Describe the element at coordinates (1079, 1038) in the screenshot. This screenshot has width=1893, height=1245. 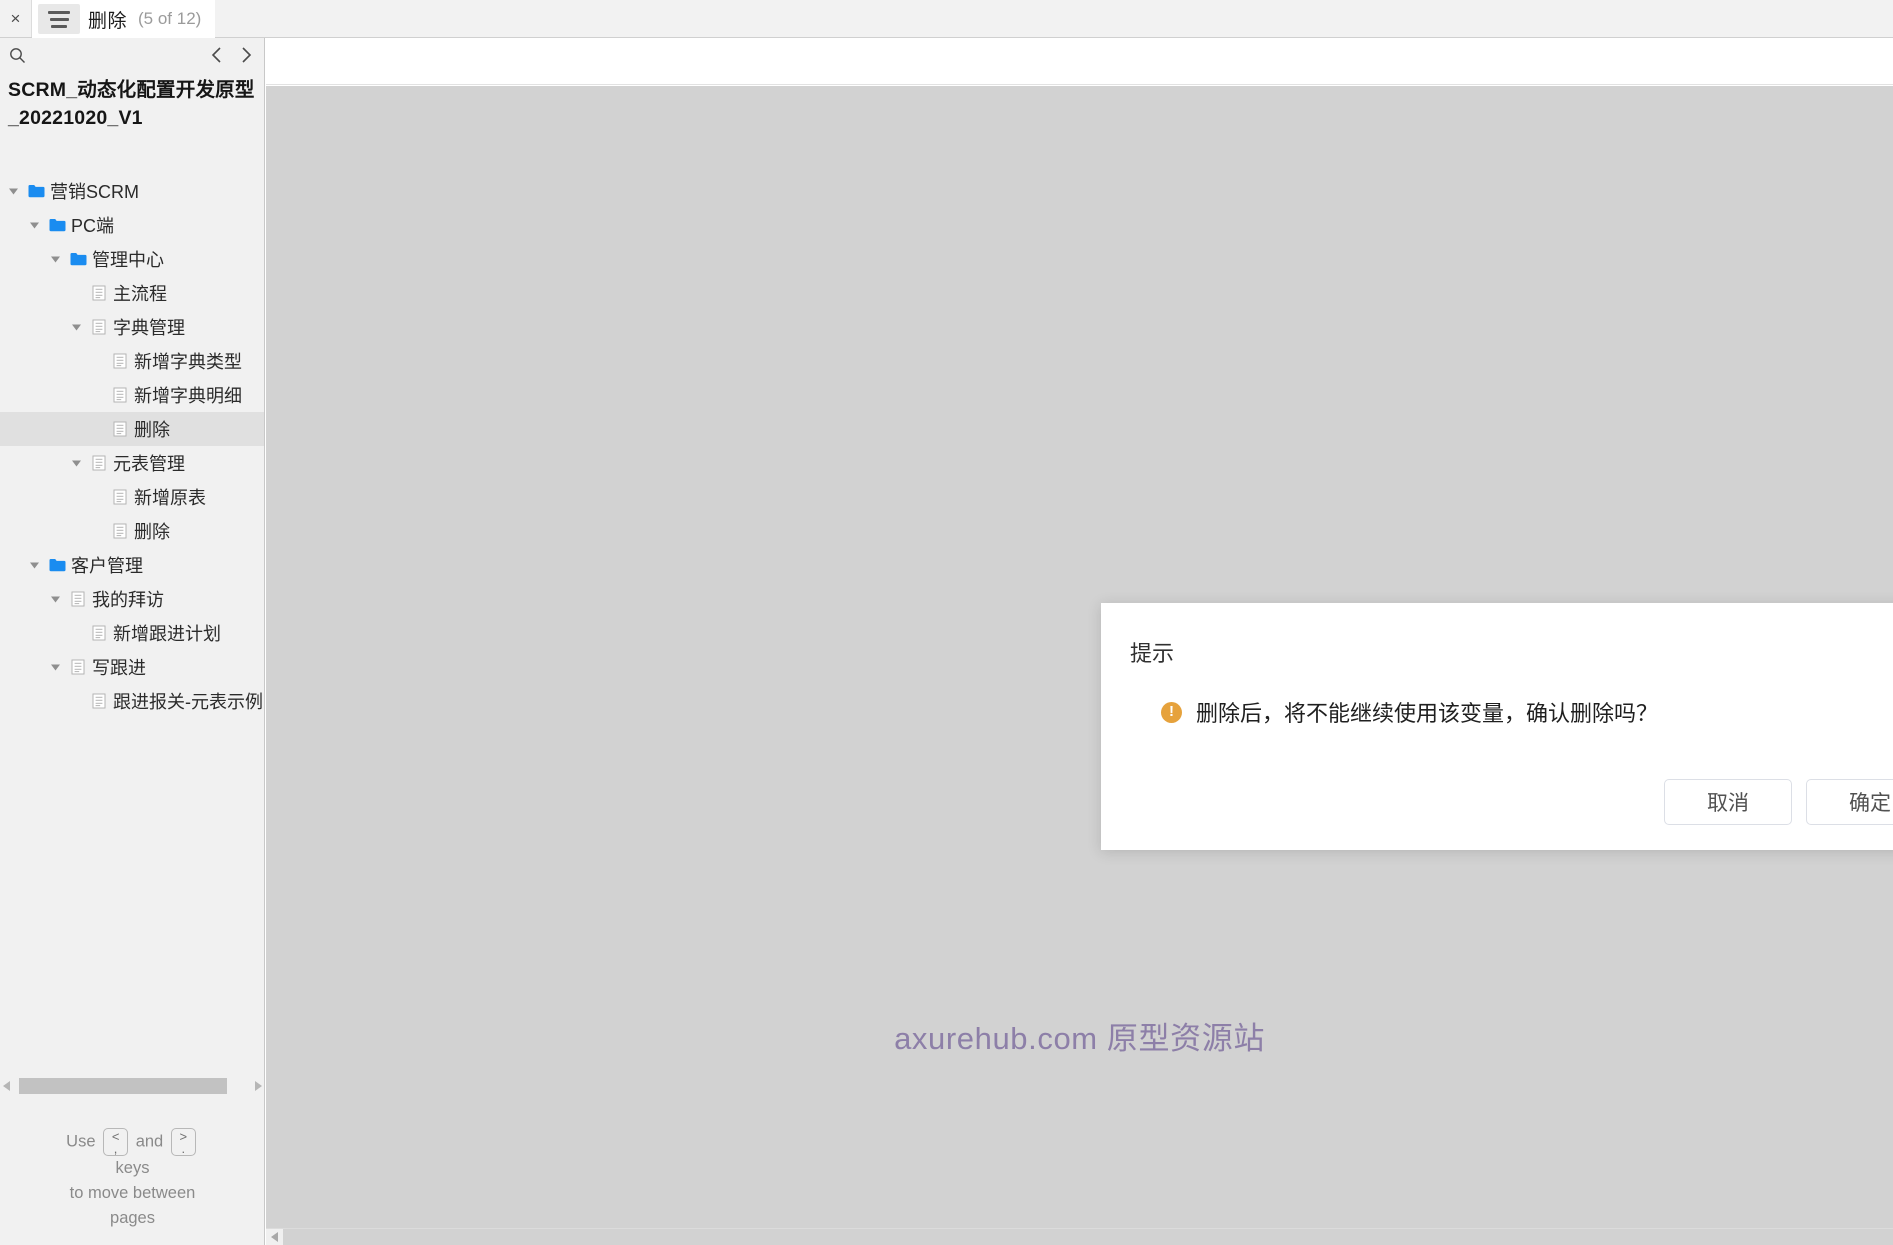
I see `watermark: axurehub.com 原型资源站` at that location.